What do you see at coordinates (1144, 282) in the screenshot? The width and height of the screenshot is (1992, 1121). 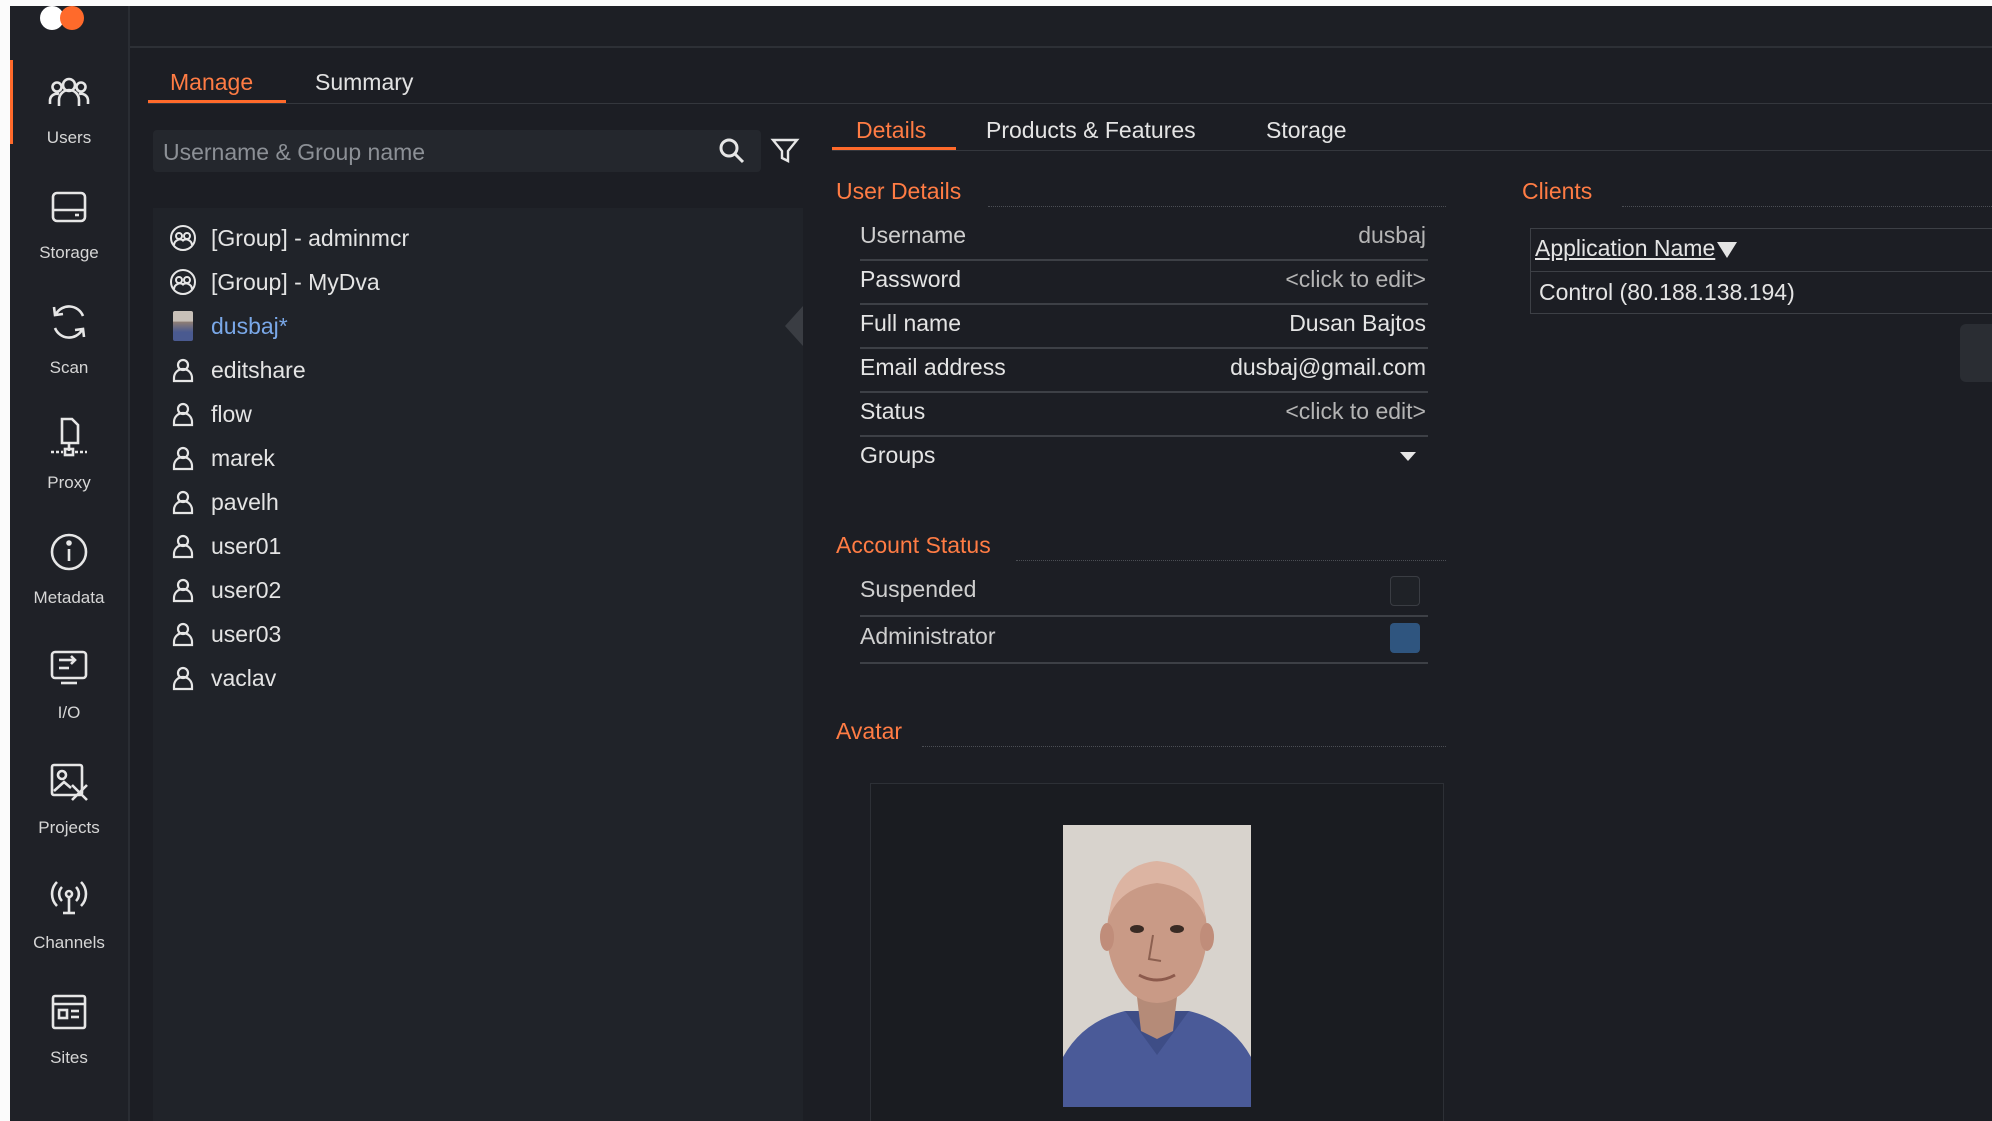 I see `field-row-password: Password <click to edit>` at bounding box center [1144, 282].